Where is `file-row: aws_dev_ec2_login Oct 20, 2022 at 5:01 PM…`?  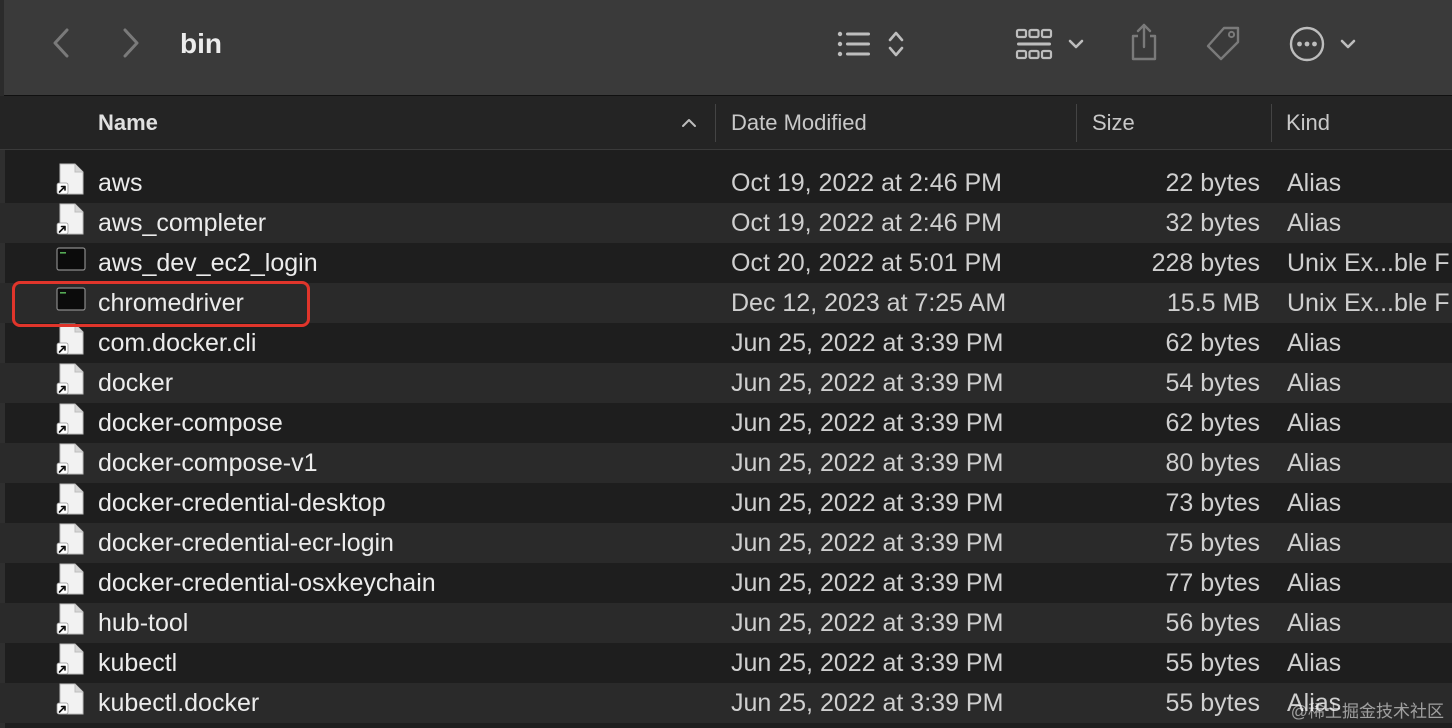
file-row: aws_dev_ec2_login Oct 20, 2022 at 5:01 PM… is located at coordinates (726, 263).